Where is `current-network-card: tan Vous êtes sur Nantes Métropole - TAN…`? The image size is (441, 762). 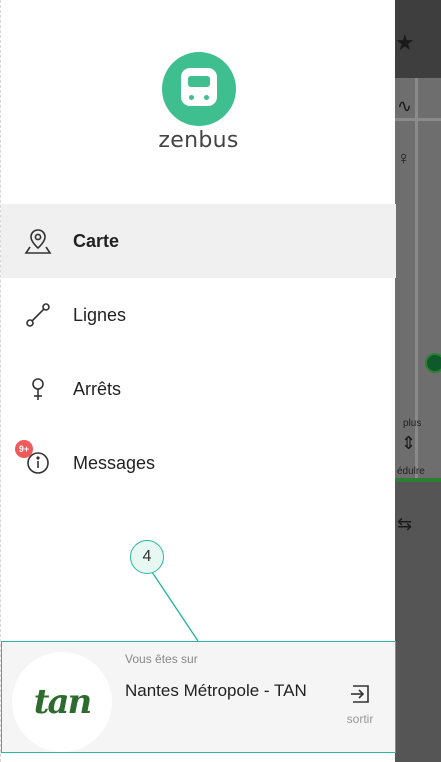 current-network-card: tan Vous êtes sur Nantes Métropole - TAN… is located at coordinates (198, 697).